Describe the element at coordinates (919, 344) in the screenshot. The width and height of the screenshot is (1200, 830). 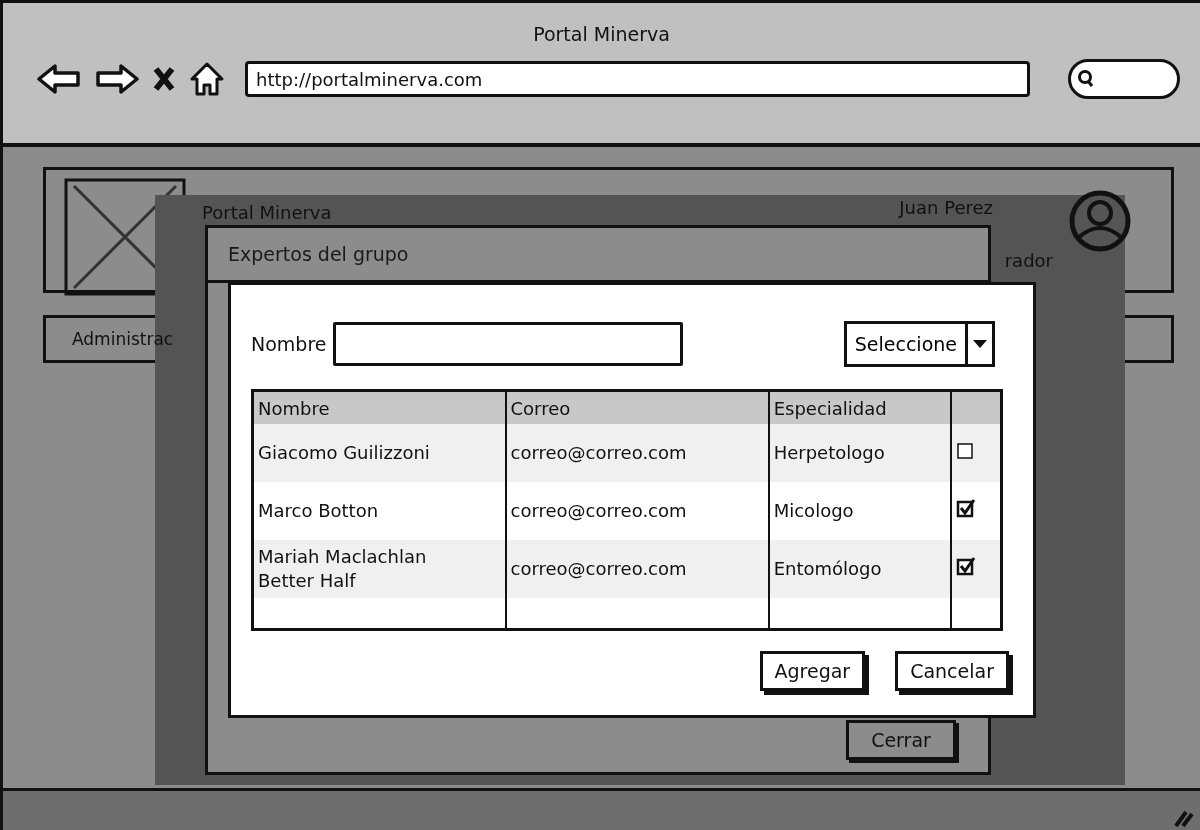
I see `select-dropdown: Seleccione` at that location.